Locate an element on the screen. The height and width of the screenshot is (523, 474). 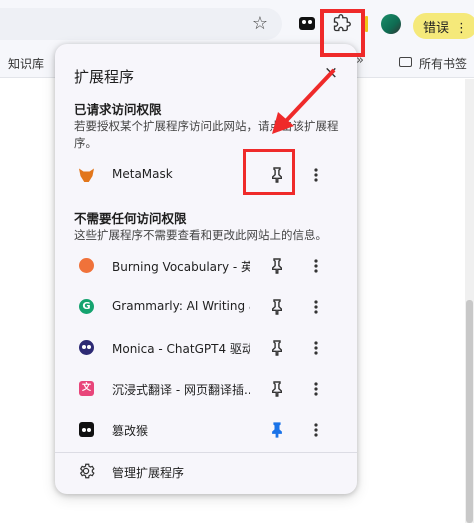
pinned-extension-icon is located at coordinates (307, 23).